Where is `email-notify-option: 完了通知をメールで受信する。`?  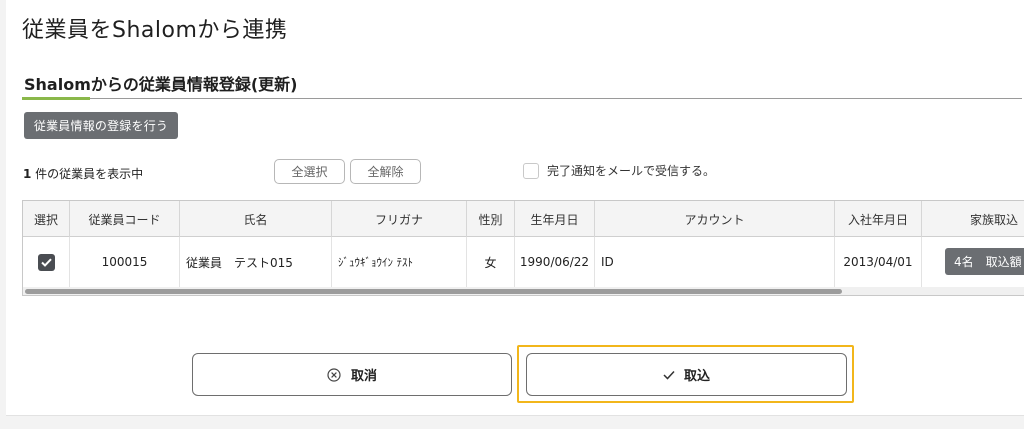 email-notify-option: 完了通知をメールで受信する。 is located at coordinates (619, 170).